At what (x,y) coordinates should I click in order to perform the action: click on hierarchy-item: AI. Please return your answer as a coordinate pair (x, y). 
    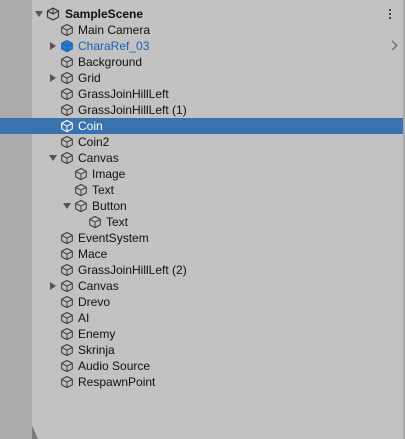
    Looking at the image, I should click on (201, 318).